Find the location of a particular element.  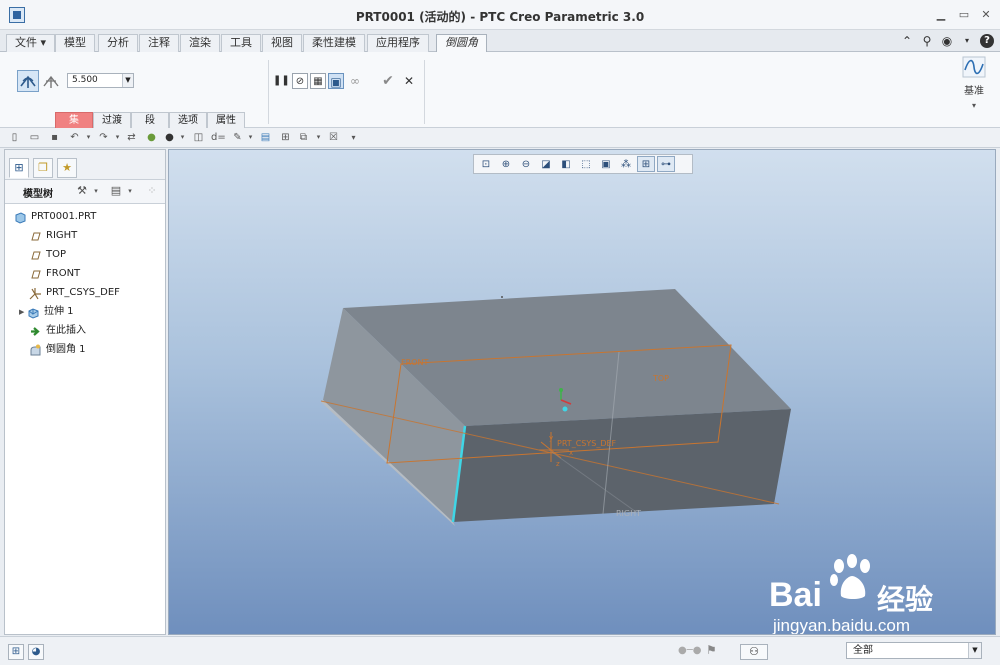

view-manager-icon: ▣ is located at coordinates (606, 164).